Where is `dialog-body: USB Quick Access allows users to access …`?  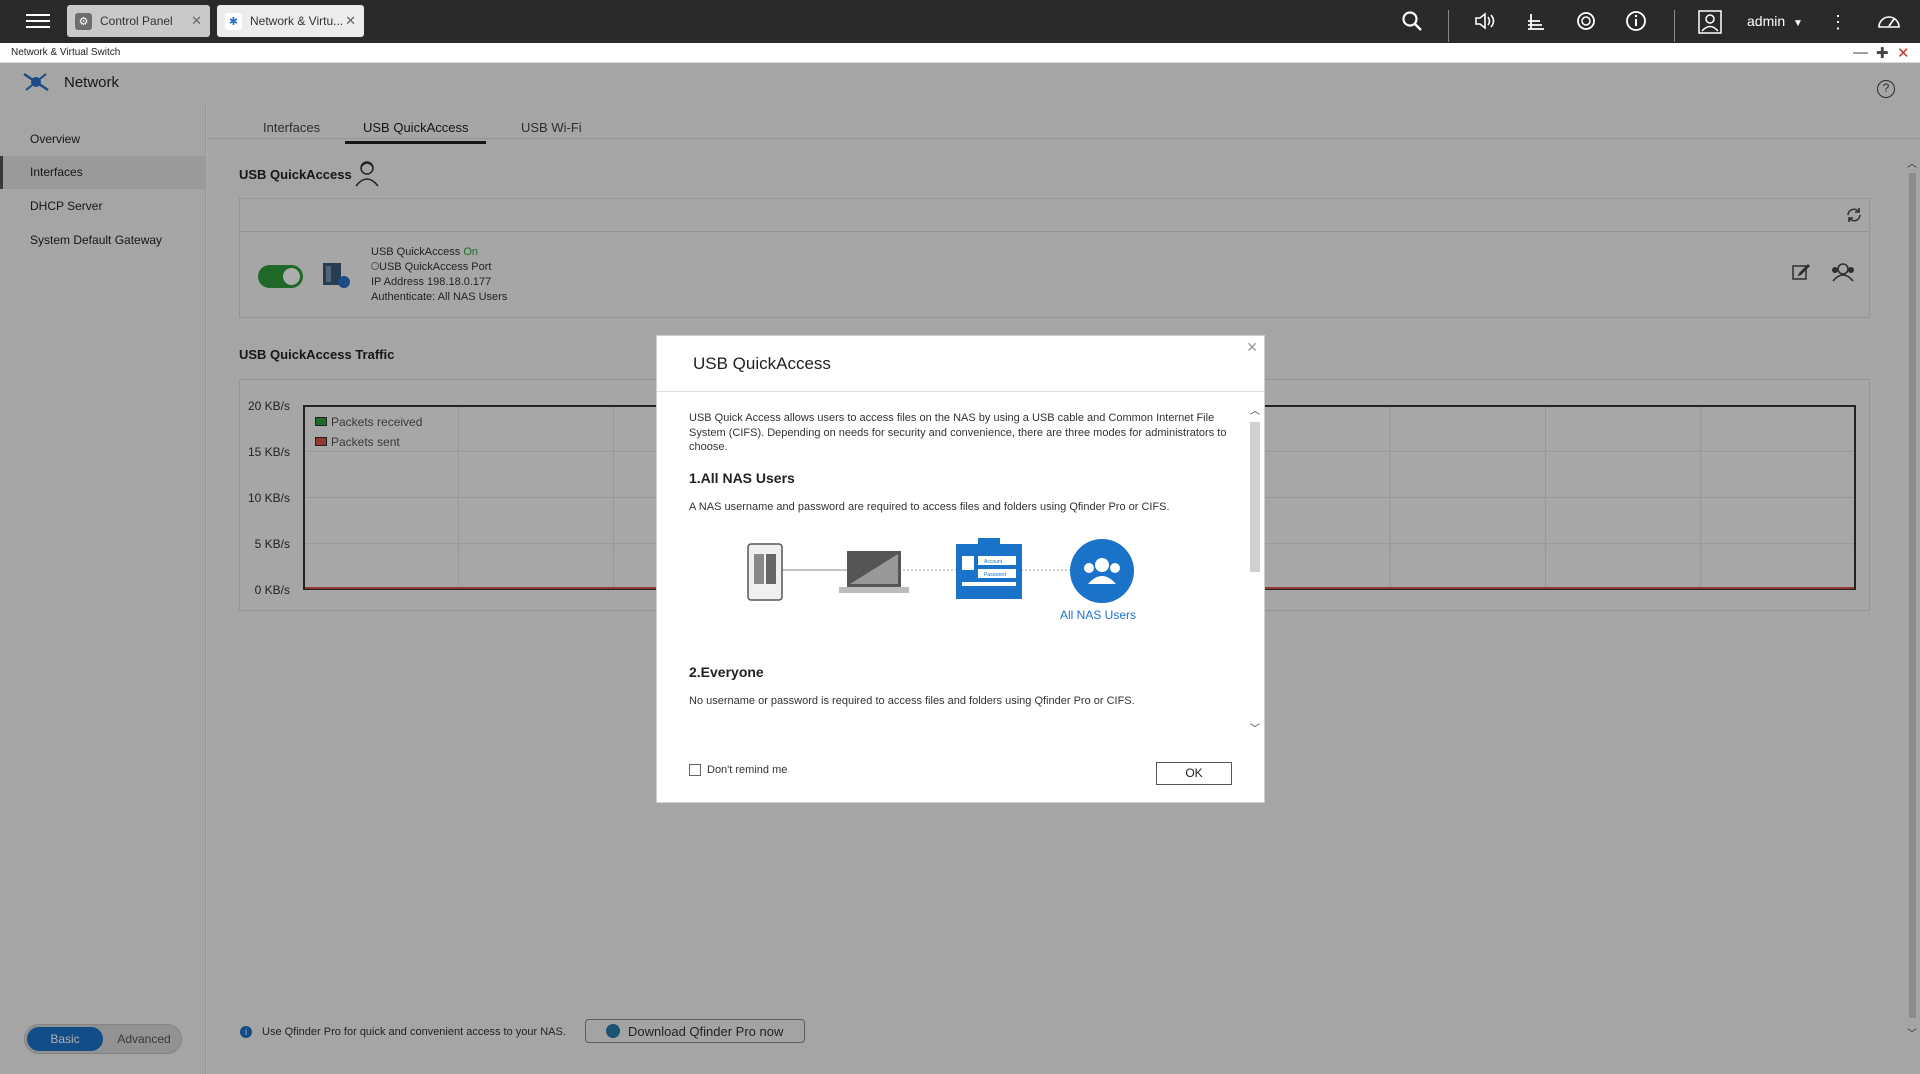
dialog-body: USB Quick Access allows users to access … is located at coordinates (960, 561).